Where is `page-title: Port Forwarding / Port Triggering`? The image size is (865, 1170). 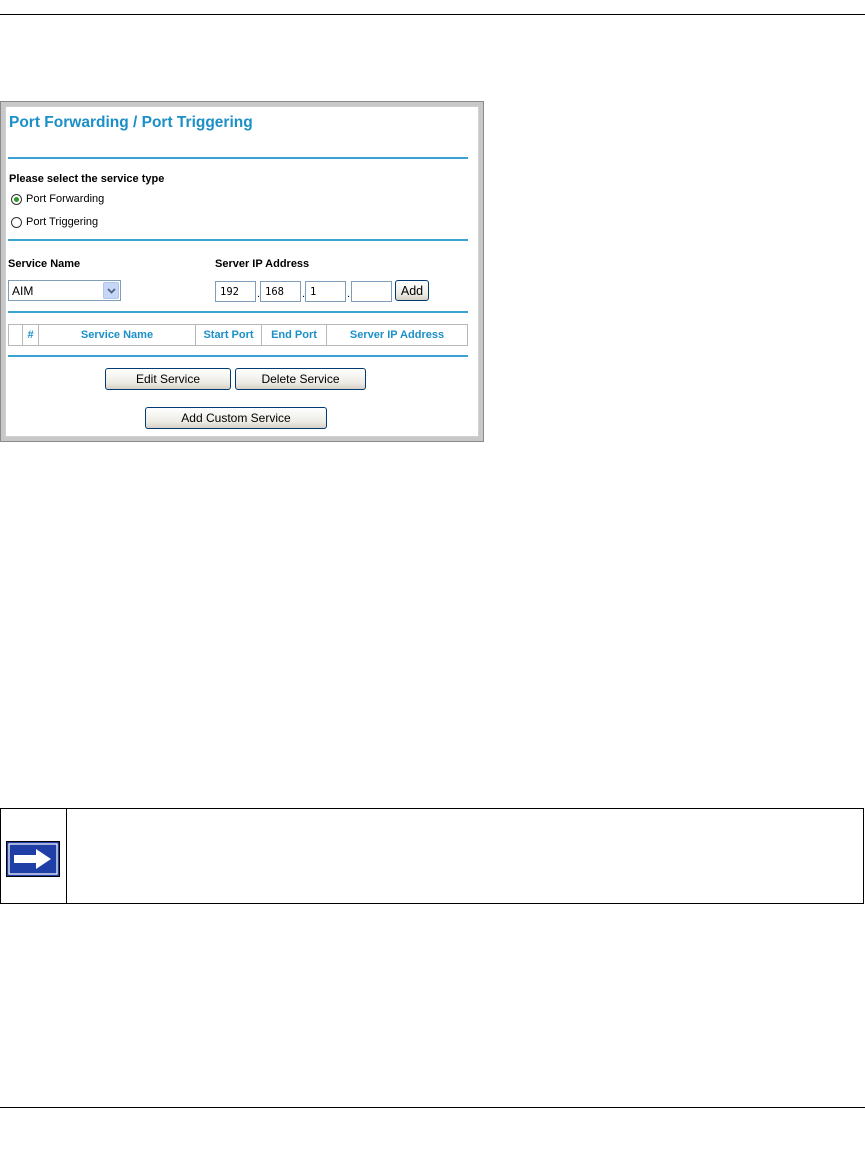 page-title: Port Forwarding / Port Triggering is located at coordinates (131, 122).